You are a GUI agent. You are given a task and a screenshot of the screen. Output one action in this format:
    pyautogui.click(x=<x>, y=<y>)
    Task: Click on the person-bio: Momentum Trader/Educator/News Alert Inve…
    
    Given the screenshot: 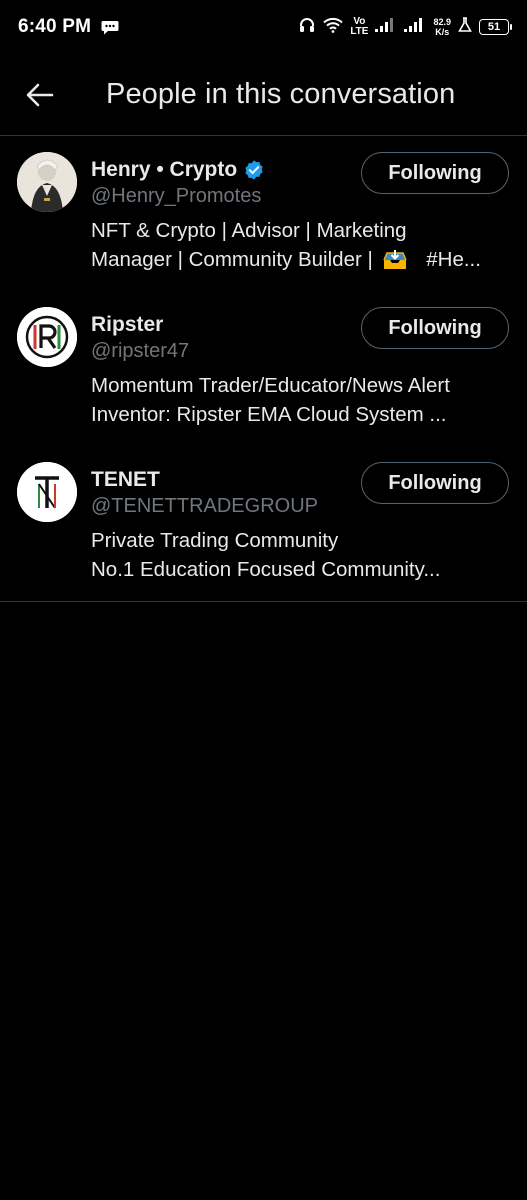 What is the action you would take?
    pyautogui.click(x=300, y=400)
    